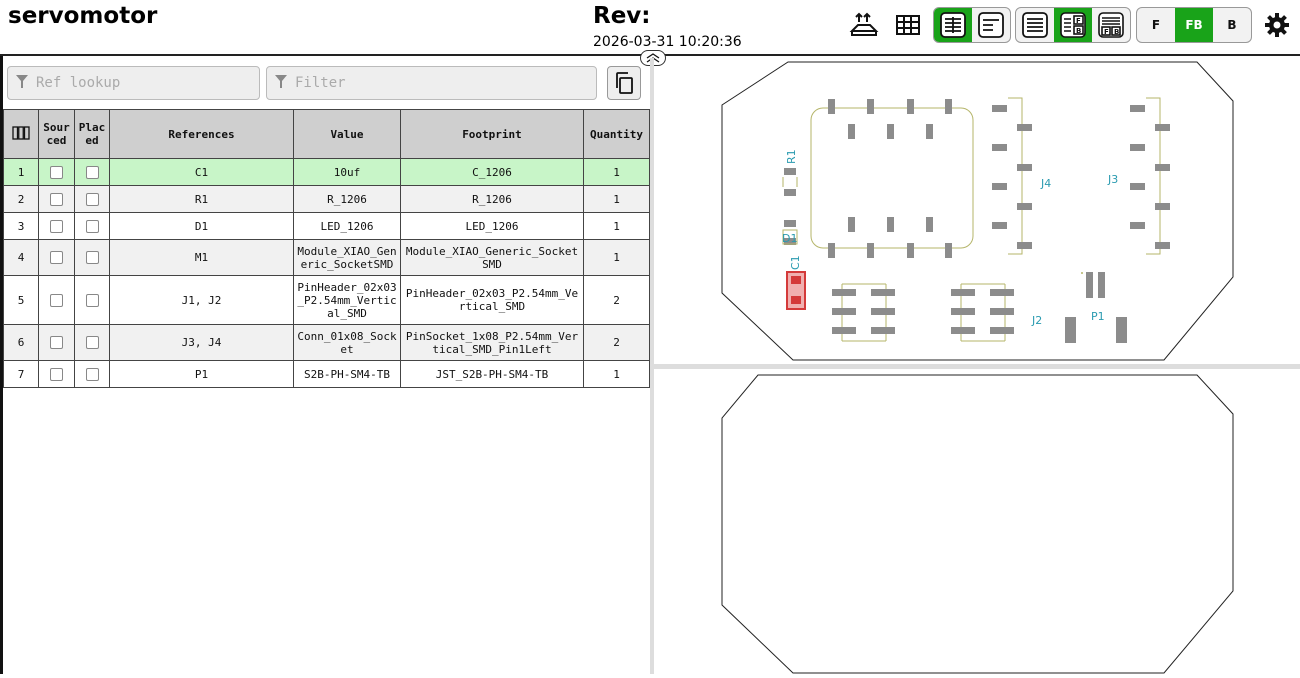  I want to click on label-p1: P1, so click(1098, 316).